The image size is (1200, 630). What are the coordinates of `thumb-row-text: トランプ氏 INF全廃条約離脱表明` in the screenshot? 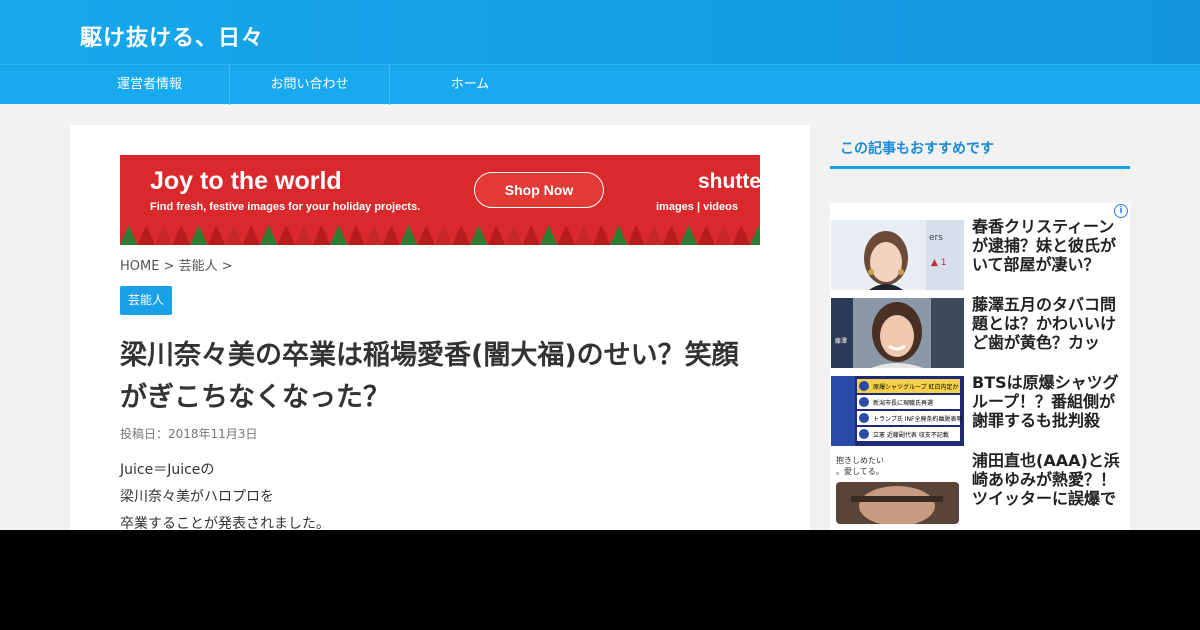 It's located at (917, 419).